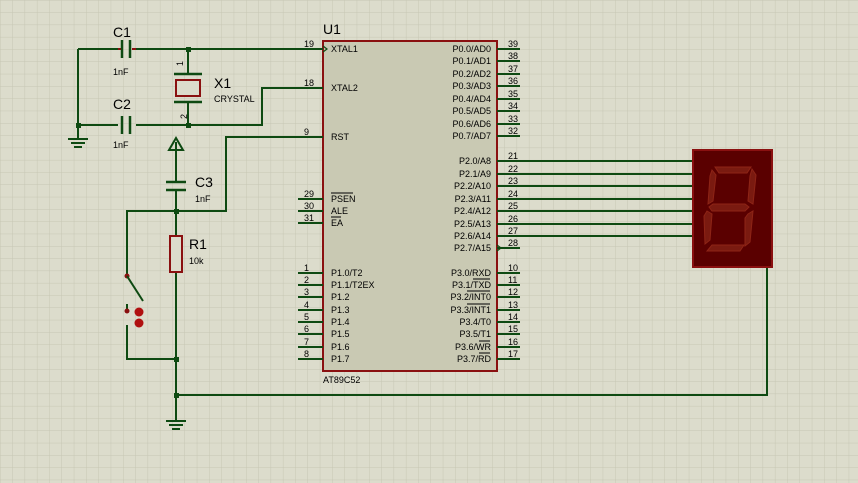 This screenshot has width=858, height=483. Describe the element at coordinates (513, 56) in the screenshot. I see `pin-number: 38` at that location.